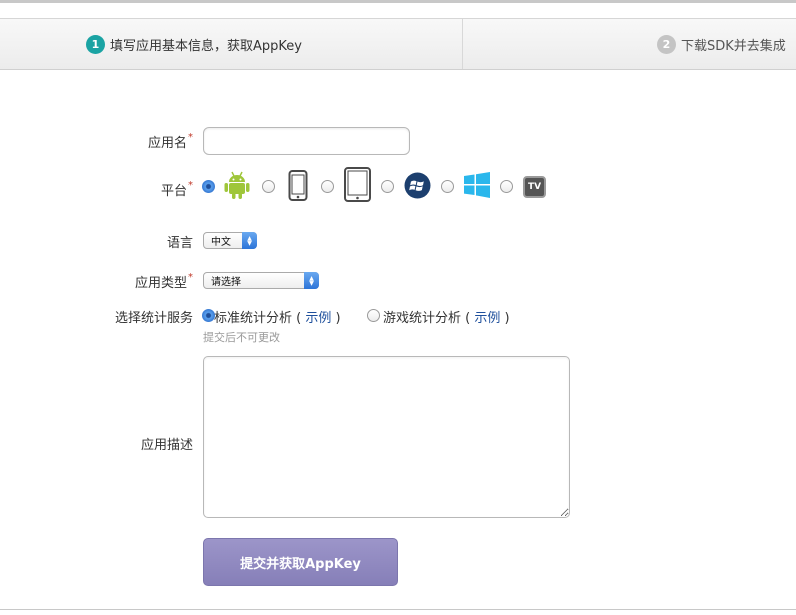  What do you see at coordinates (462, 44) in the screenshot?
I see `step-divider` at bounding box center [462, 44].